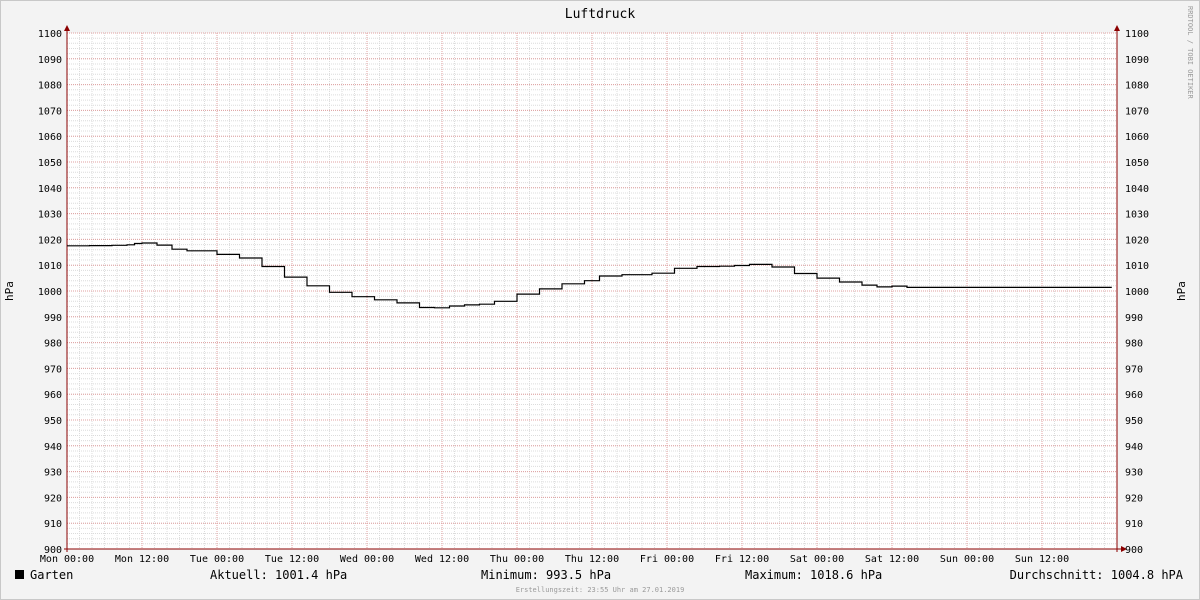 The image size is (1200, 600). Describe the element at coordinates (53, 395) in the screenshot. I see `y-tick-label-left: 960` at that location.